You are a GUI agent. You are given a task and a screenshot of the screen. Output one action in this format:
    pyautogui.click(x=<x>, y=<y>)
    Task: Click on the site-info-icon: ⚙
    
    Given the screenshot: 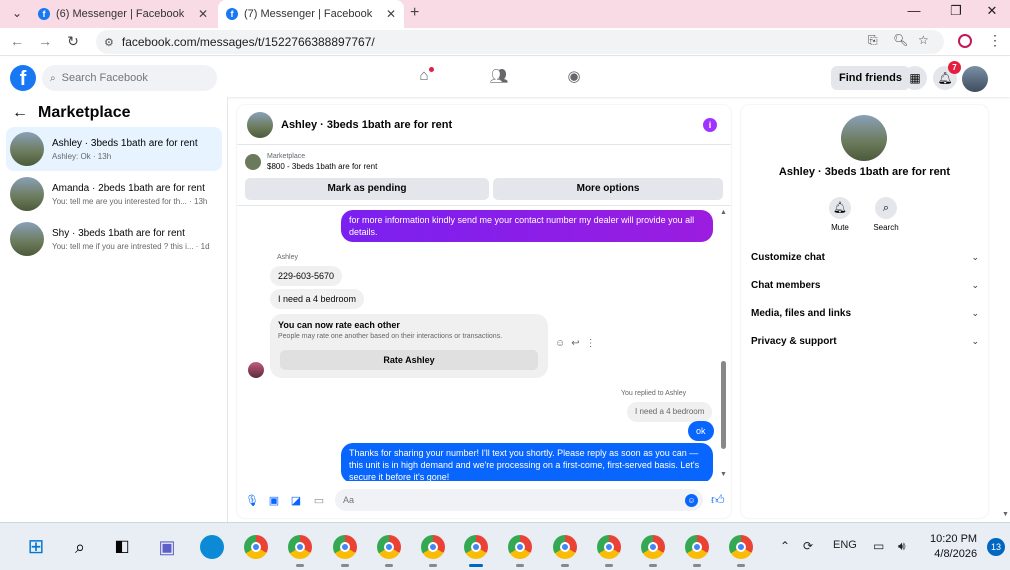 What is the action you would take?
    pyautogui.click(x=109, y=42)
    